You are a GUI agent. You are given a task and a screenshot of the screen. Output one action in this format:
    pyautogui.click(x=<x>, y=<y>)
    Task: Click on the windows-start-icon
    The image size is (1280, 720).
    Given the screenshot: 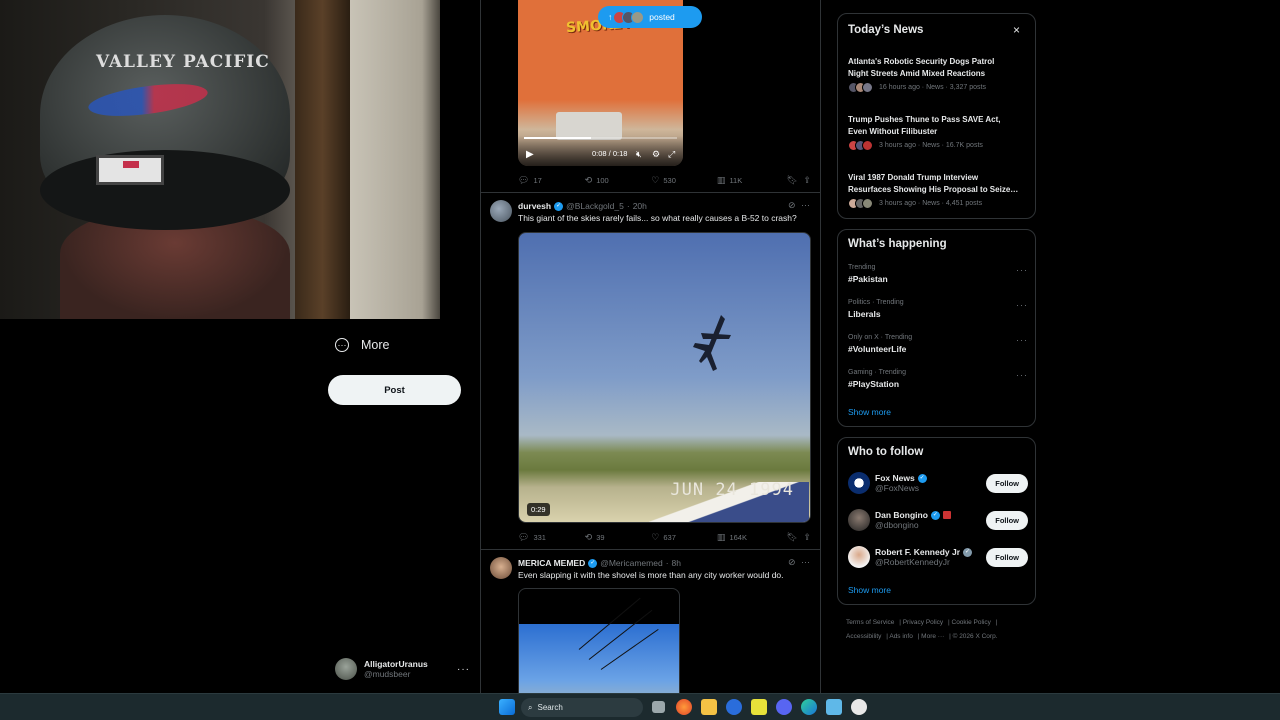 What is the action you would take?
    pyautogui.click(x=507, y=707)
    